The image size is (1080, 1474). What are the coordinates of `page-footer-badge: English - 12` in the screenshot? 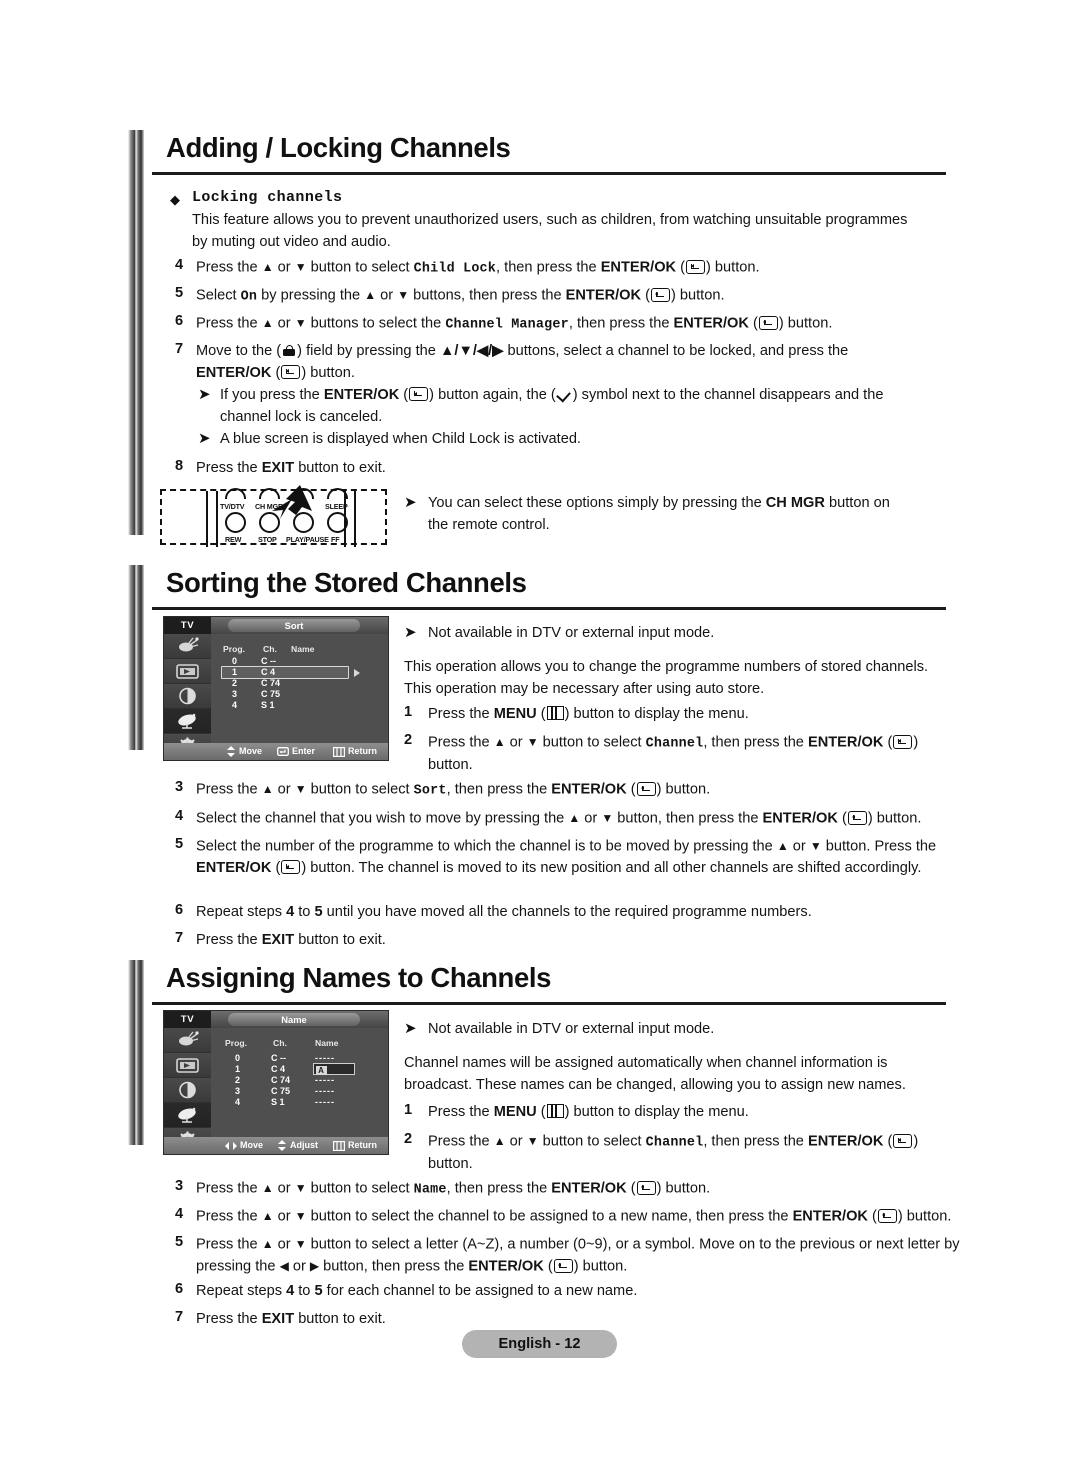 It's located at (539, 1344).